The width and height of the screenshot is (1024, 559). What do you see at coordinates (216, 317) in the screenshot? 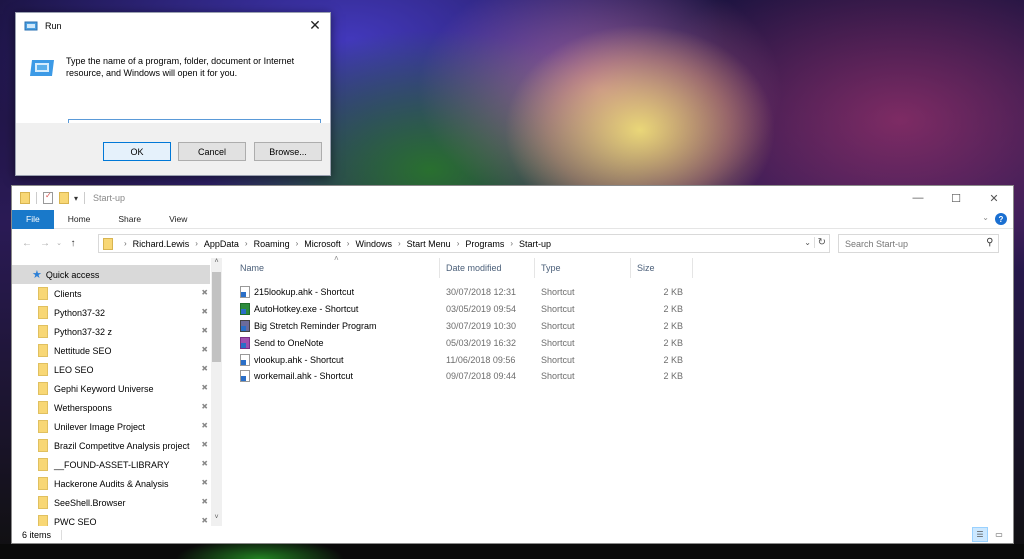
I see `scrollbar-thumb` at bounding box center [216, 317].